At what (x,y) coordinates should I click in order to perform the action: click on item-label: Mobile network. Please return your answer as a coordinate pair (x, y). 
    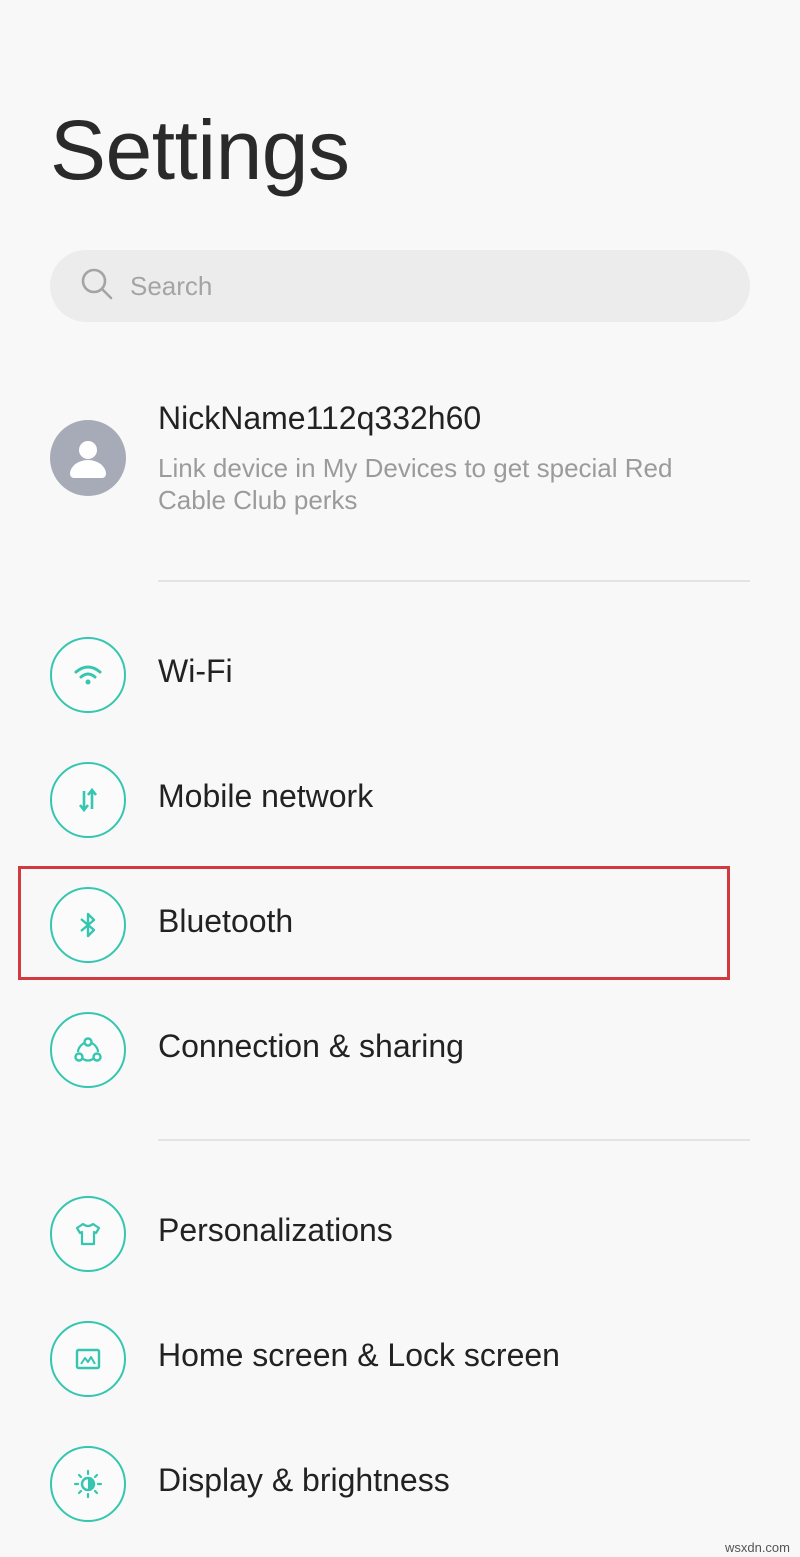
    Looking at the image, I should click on (266, 796).